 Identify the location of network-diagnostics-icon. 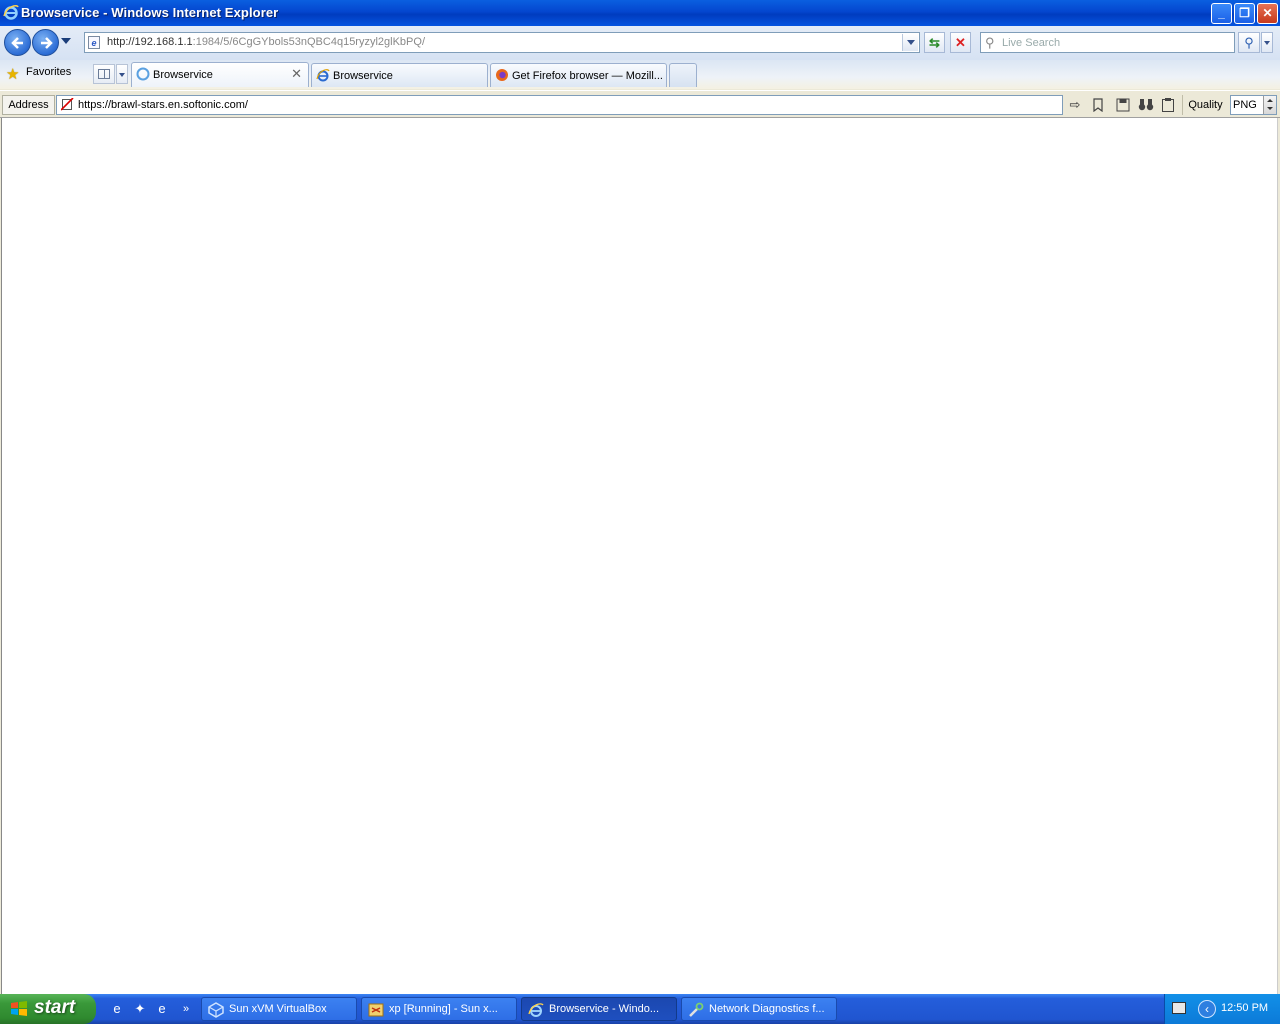
(696, 1009).